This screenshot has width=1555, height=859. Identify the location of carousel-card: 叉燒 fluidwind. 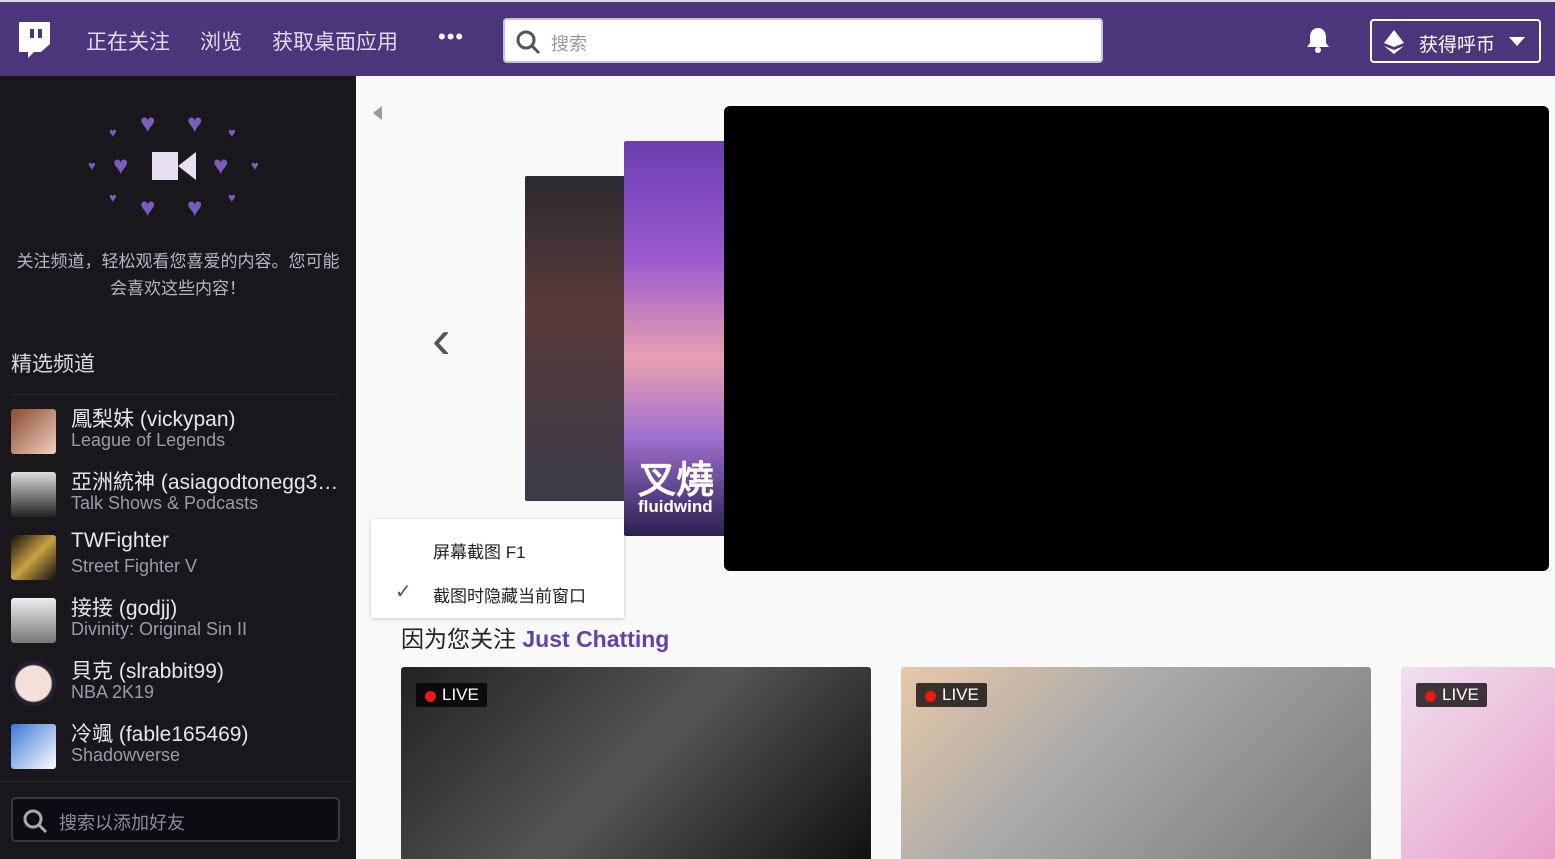
(679, 338).